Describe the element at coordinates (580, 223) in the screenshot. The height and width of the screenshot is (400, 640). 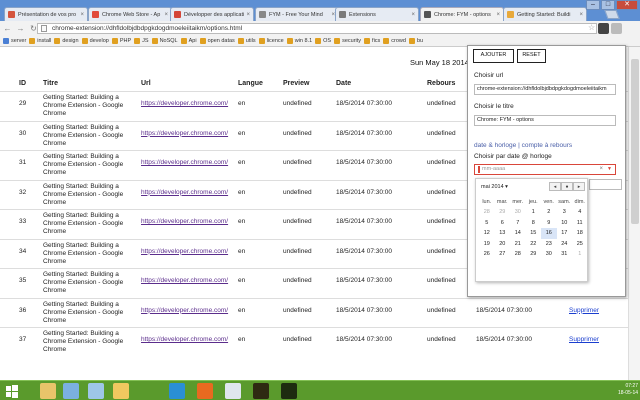
I see `calendar-day: 11` at that location.